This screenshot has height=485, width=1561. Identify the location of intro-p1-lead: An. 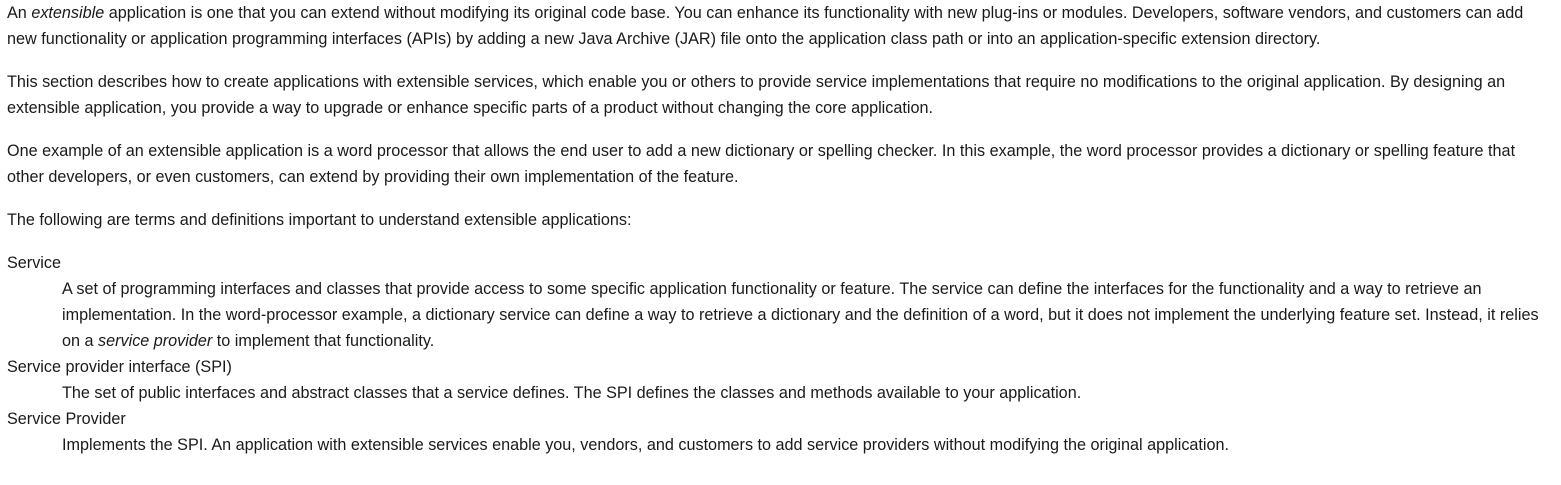
(19, 13).